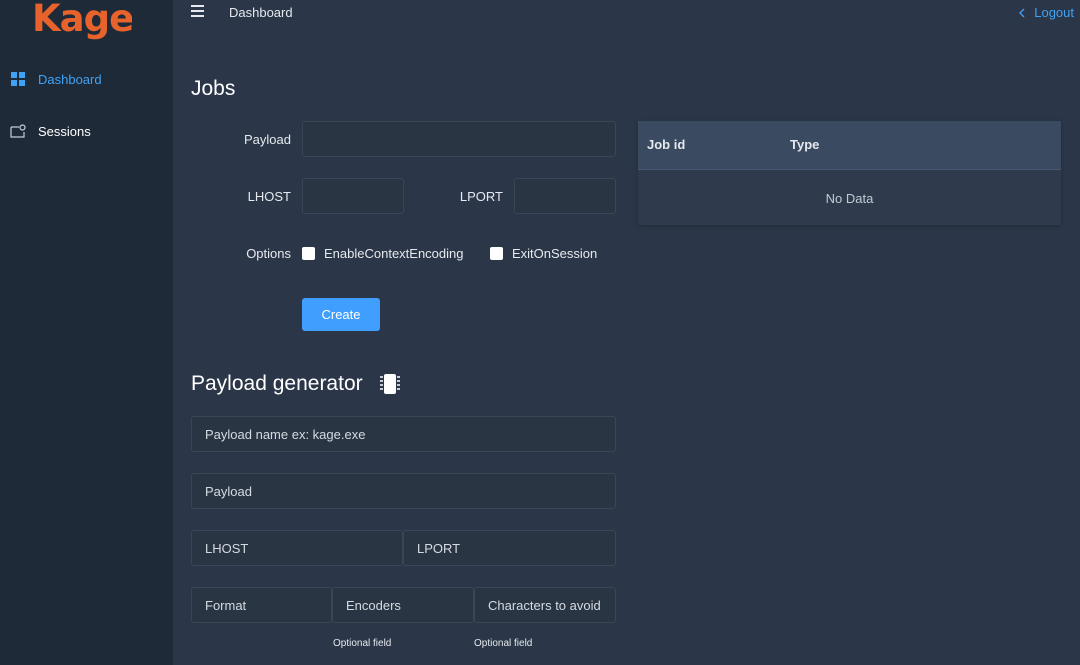  Describe the element at coordinates (565, 196) in the screenshot. I see `jobs-lport-input` at that location.